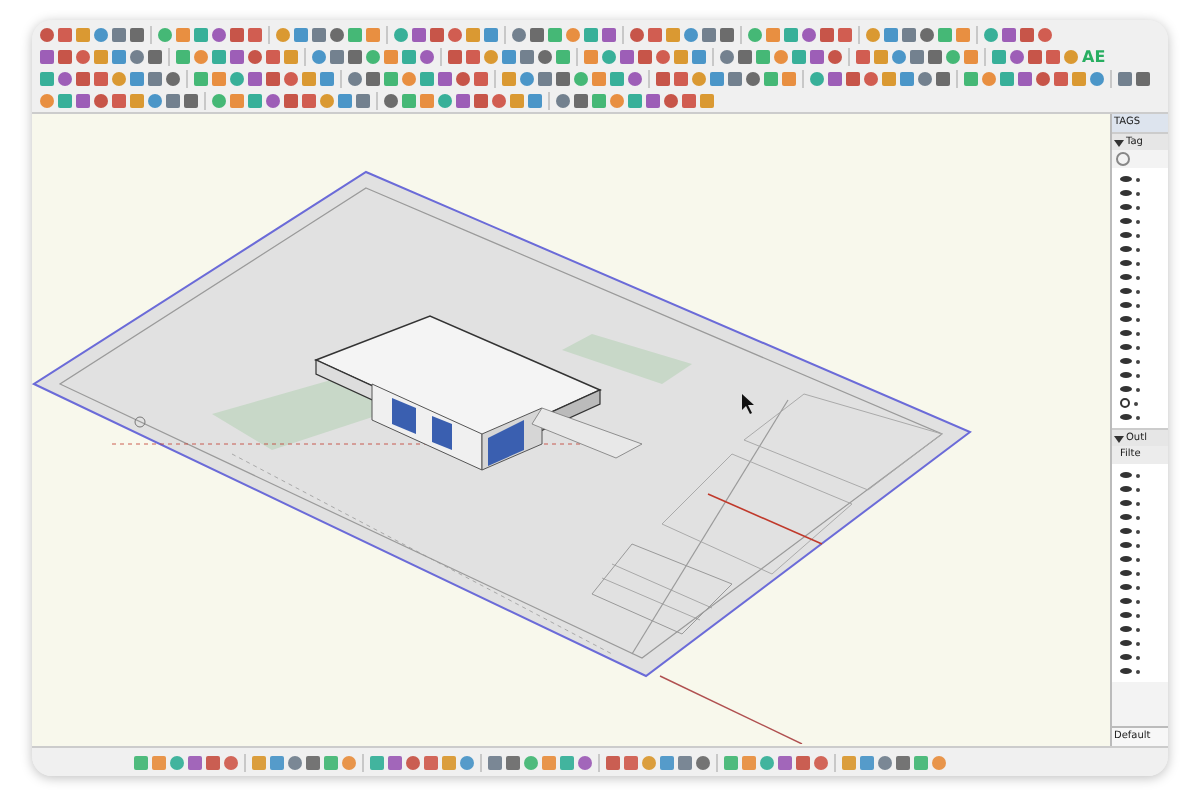 This screenshot has height=800, width=1200. Describe the element at coordinates (1125, 403) in the screenshot. I see `hidden-circle-icon` at that location.